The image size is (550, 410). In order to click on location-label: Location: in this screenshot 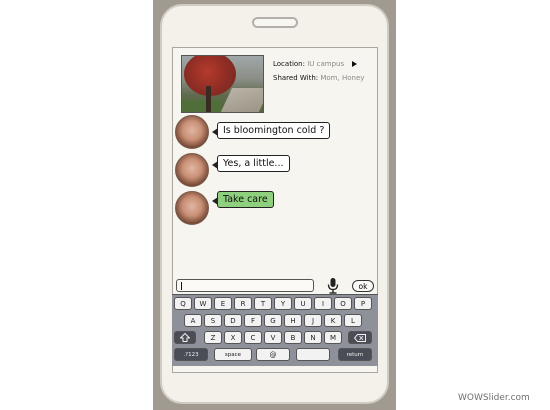, I will do `click(289, 64)`.